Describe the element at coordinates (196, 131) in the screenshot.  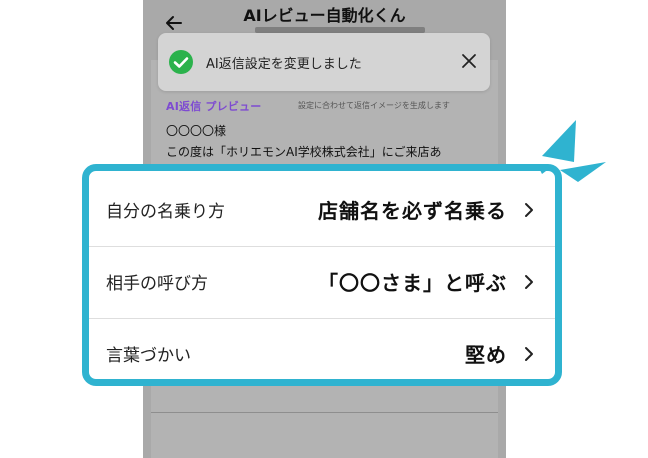
I see `preview-recipient: 〇〇〇〇様` at that location.